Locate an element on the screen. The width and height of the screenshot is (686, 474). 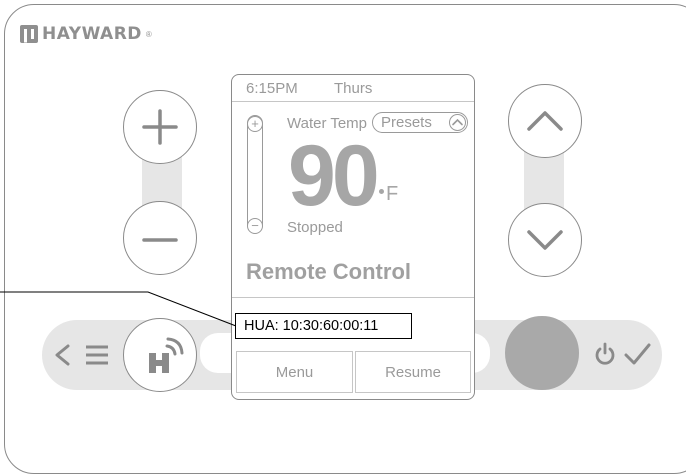
hamburger-icon is located at coordinates (97, 355).